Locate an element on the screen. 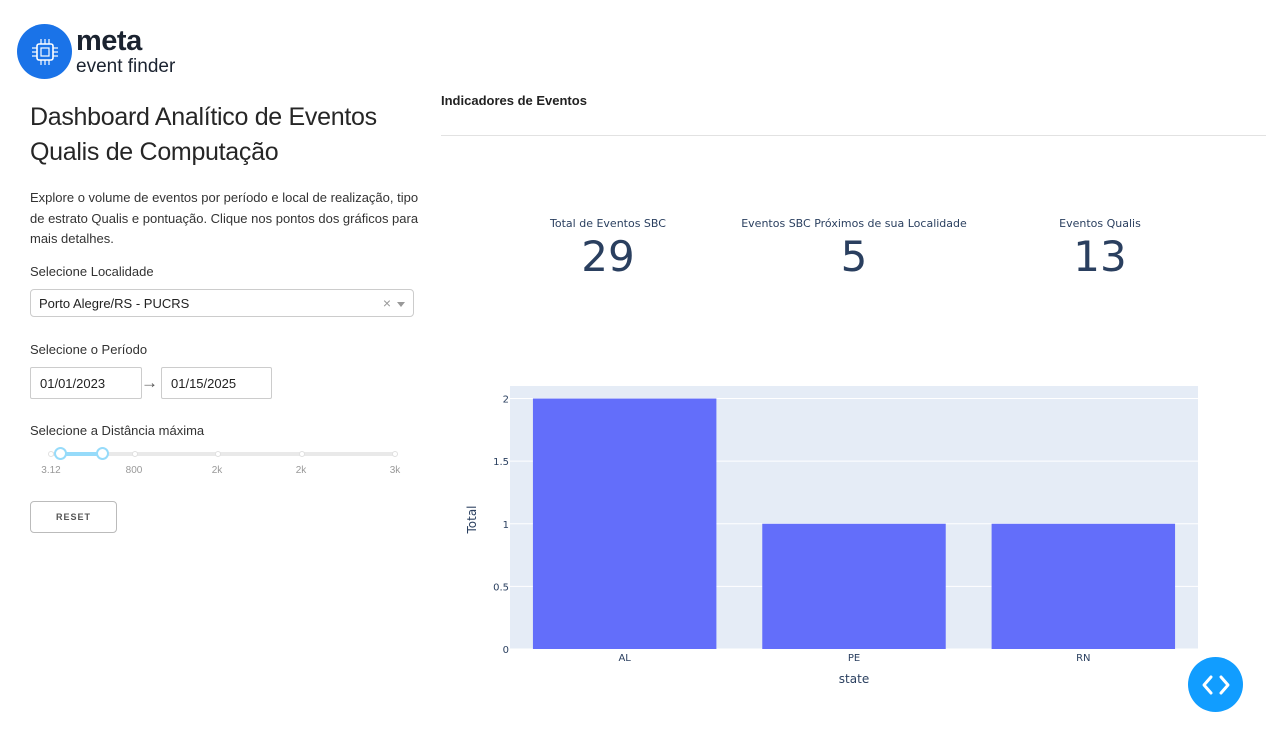 Image resolution: width=1270 pixels, height=736 pixels. brand-subtitle: event finder is located at coordinates (126, 66).